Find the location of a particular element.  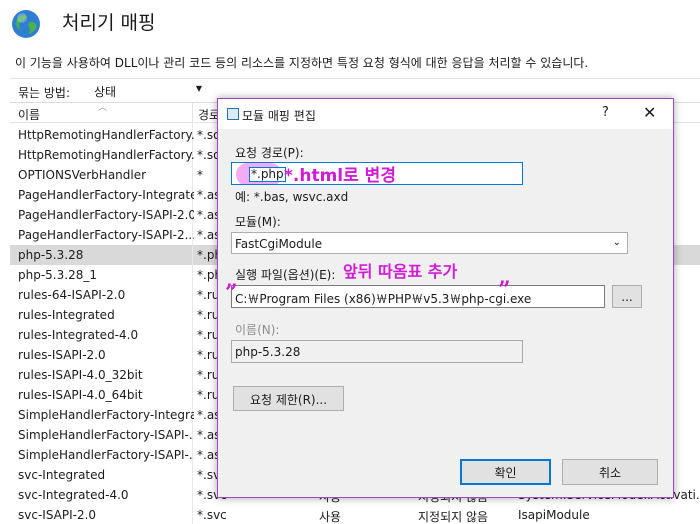

table-cell: php-5.3.28_1 is located at coordinates (57, 275).